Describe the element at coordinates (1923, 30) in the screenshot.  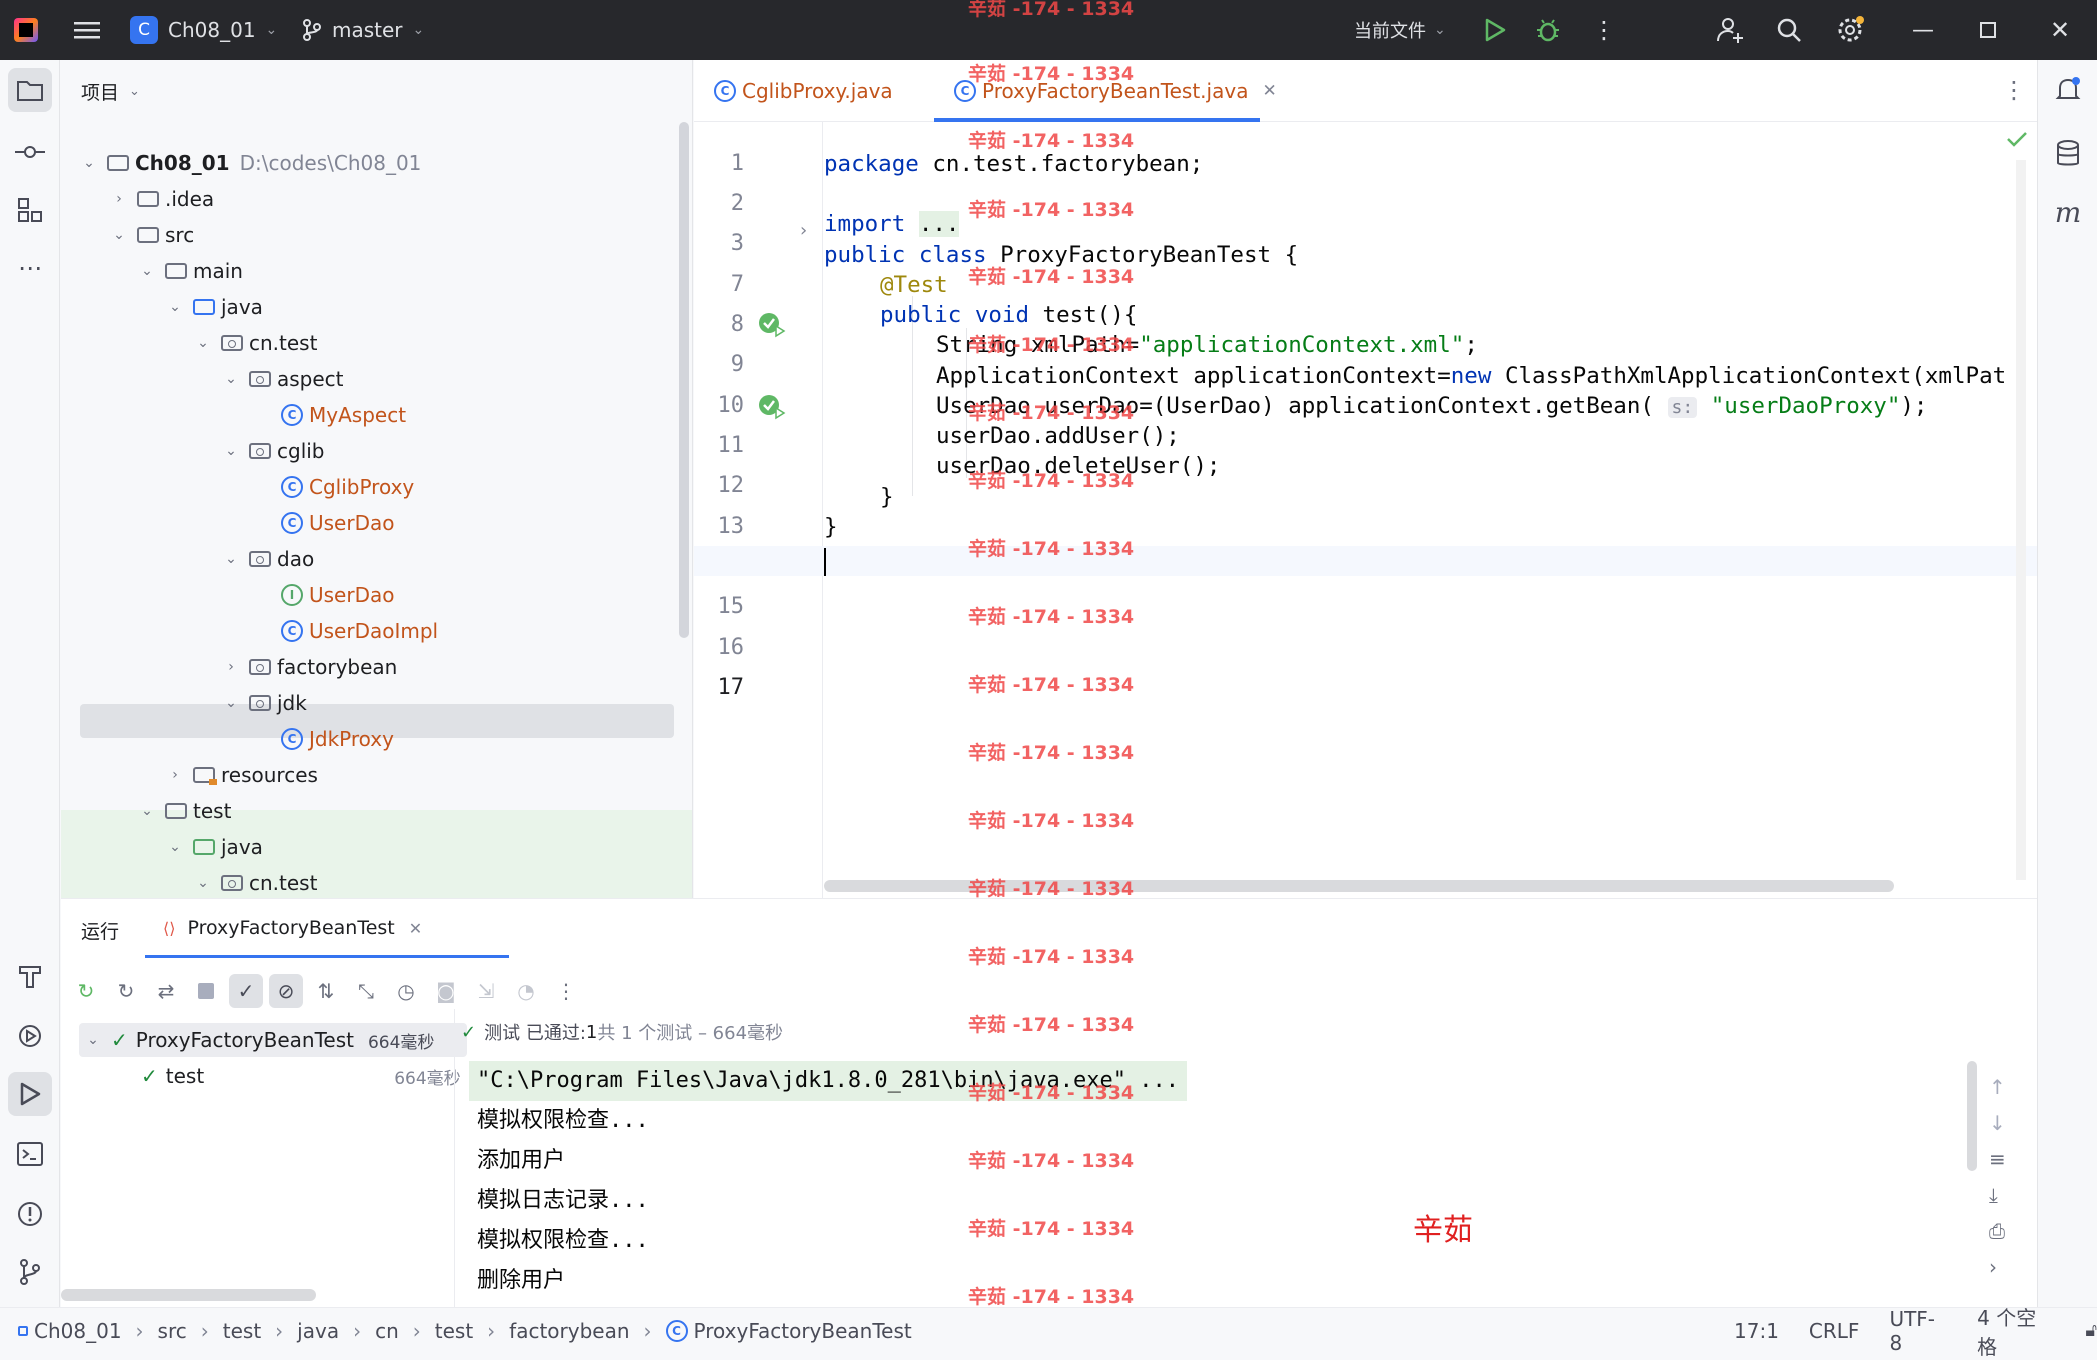
I see `minimize-icon: —` at that location.